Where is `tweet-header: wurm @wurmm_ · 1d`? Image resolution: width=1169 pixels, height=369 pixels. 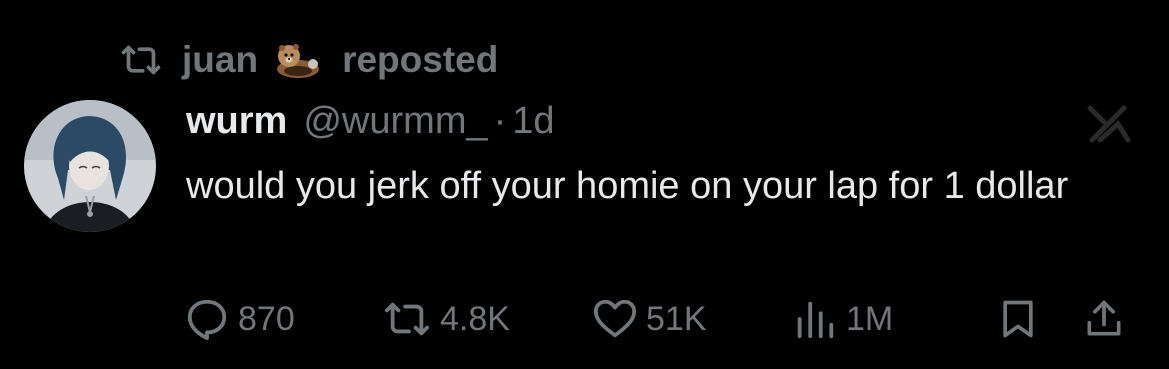 tweet-header: wurm @wurmm_ · 1d is located at coordinates (370, 121).